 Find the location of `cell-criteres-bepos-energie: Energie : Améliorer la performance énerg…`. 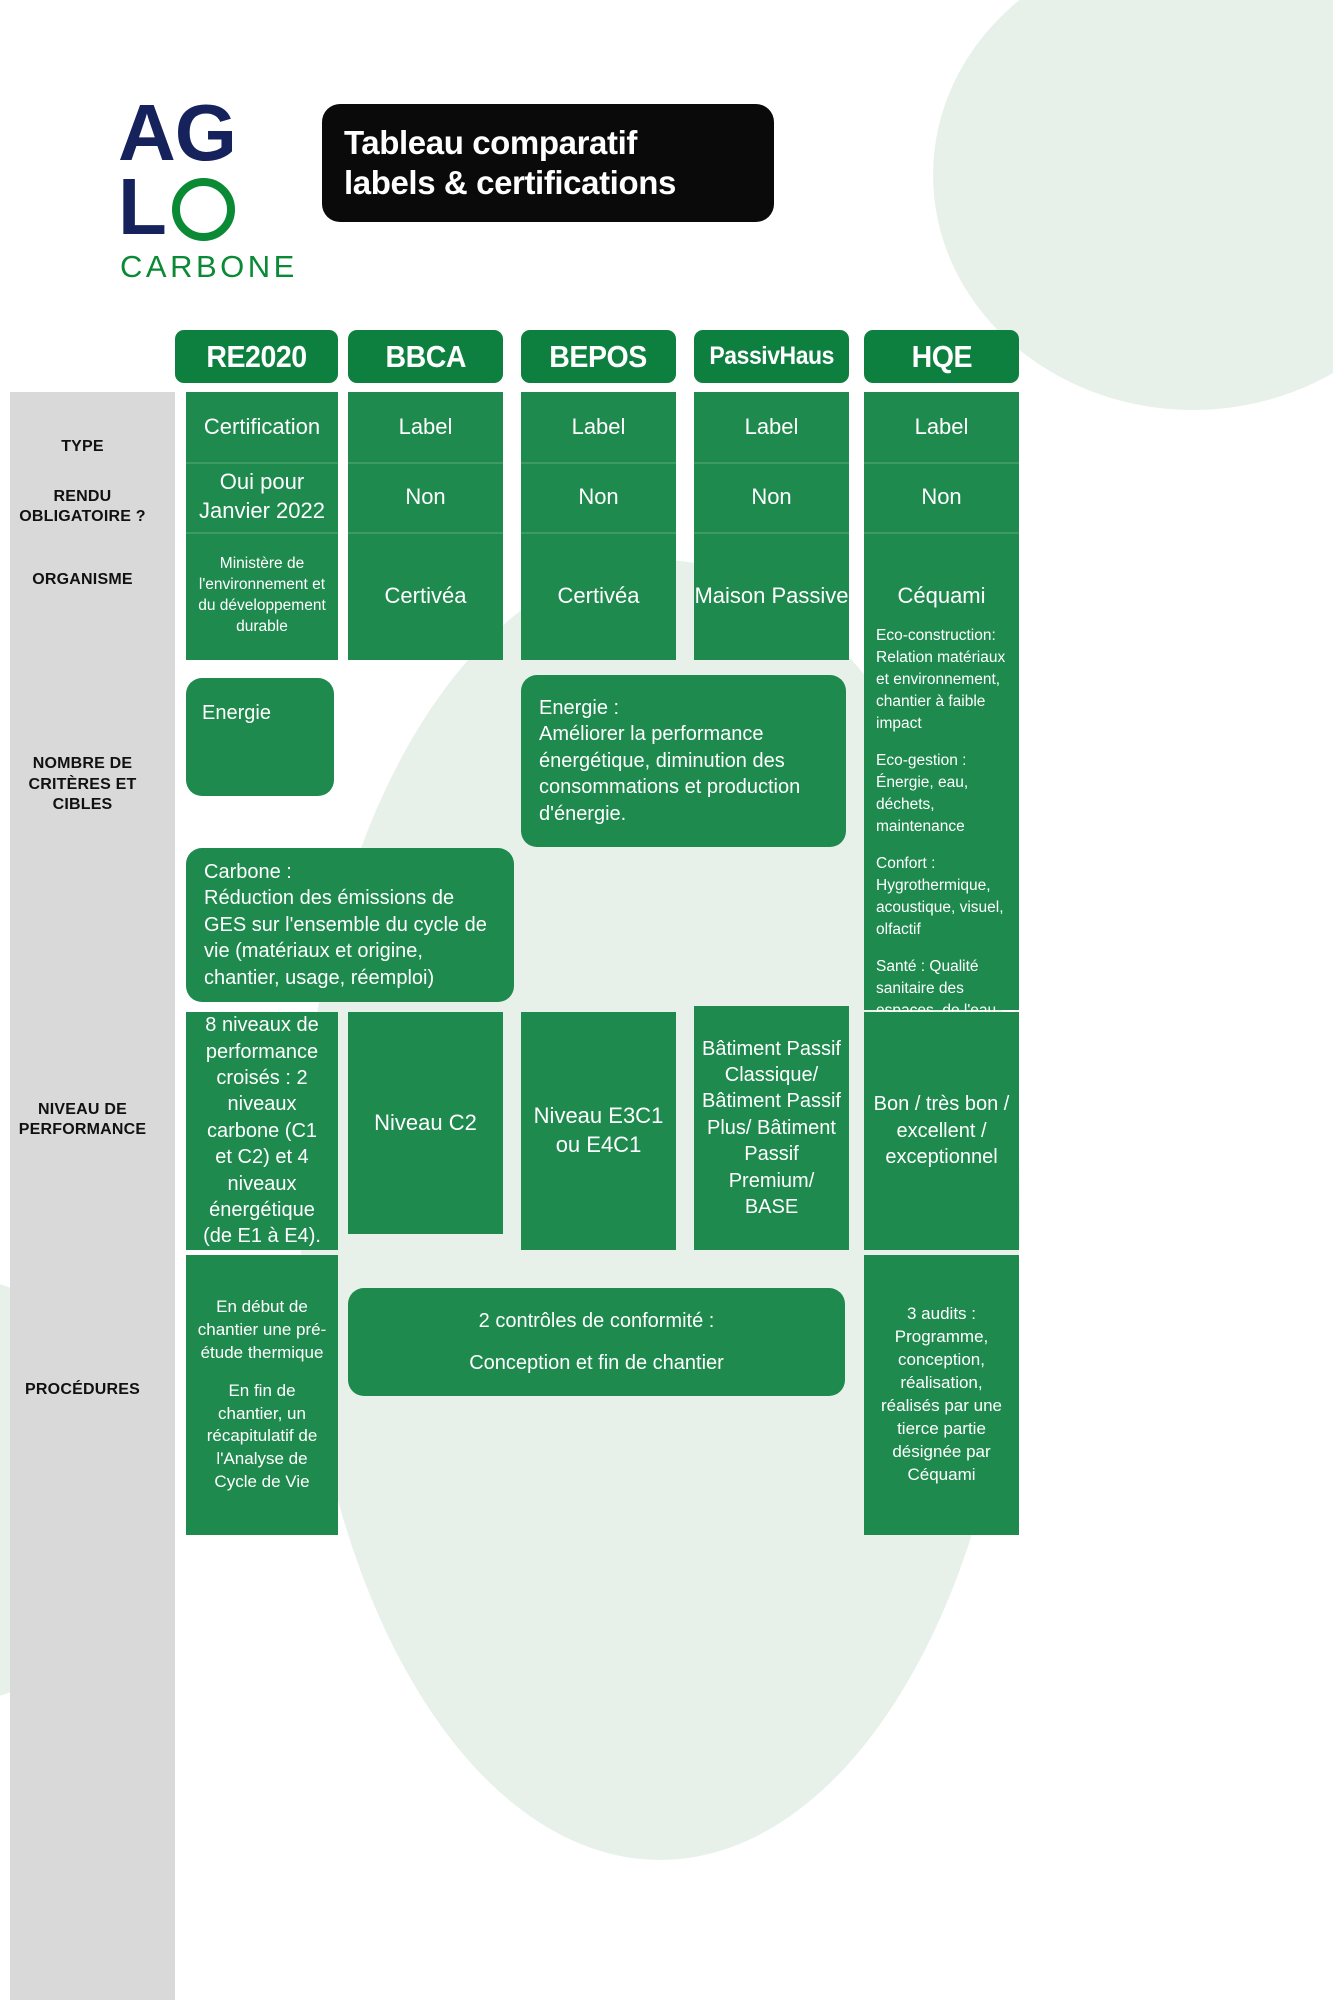

cell-criteres-bepos-energie: Energie : Améliorer la performance énerg… is located at coordinates (683, 761).